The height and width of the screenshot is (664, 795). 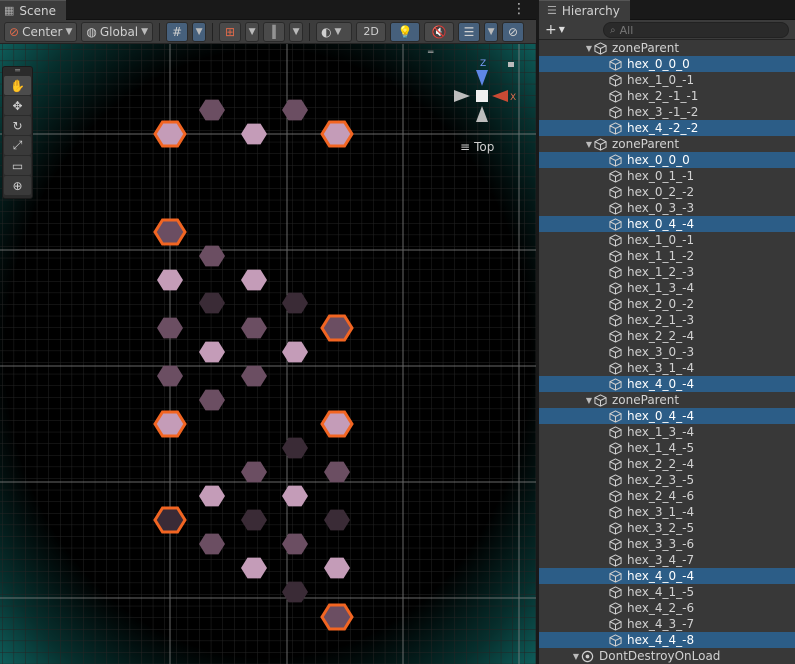 What do you see at coordinates (17, 185) in the screenshot?
I see `transform-tool-button: ⊕` at bounding box center [17, 185].